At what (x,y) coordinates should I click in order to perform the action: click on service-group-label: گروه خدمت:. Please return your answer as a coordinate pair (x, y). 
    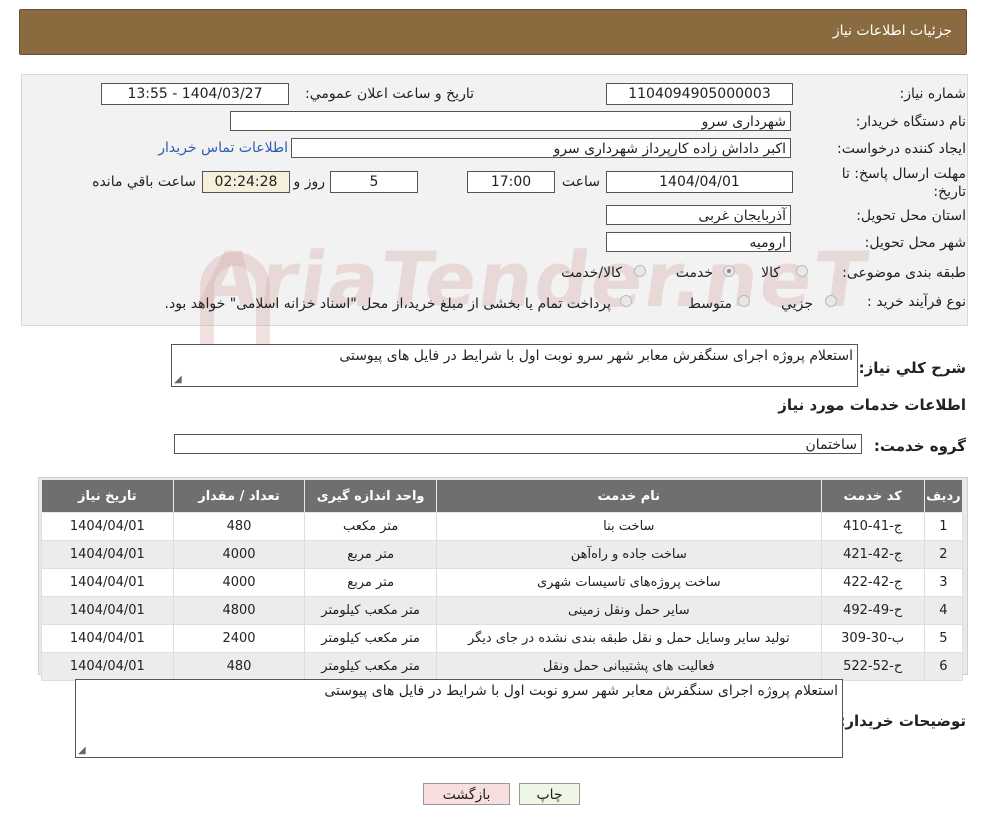
    Looking at the image, I should click on (919, 446).